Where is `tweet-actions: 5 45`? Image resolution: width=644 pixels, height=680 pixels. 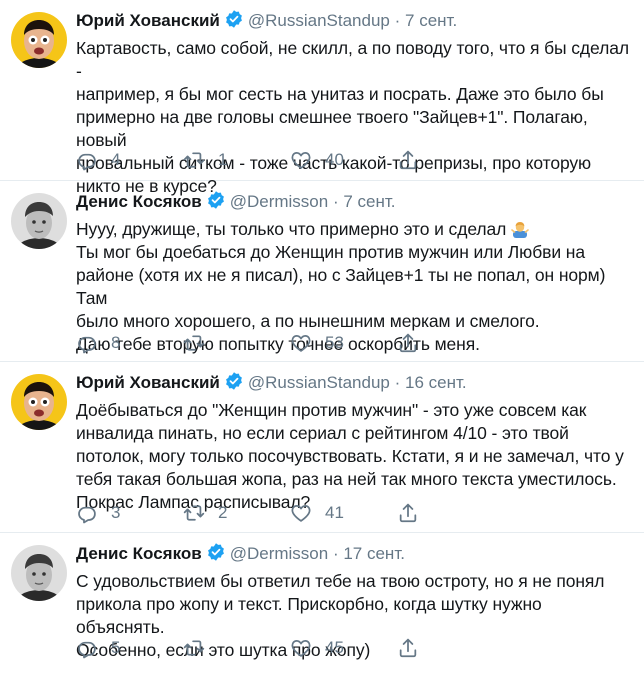
tweet-actions: 5 45 is located at coordinates (290, 648).